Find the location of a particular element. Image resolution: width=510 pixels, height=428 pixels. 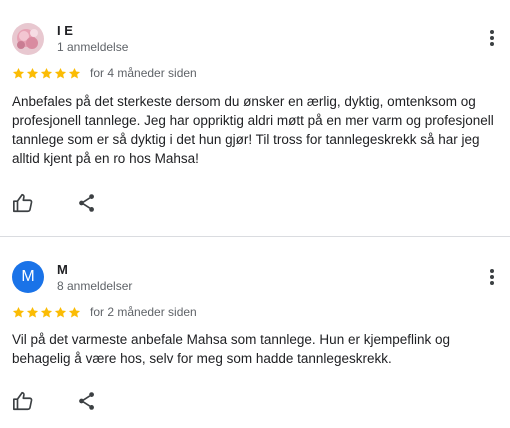

reviewer-review-count: 8 anmeldelser is located at coordinates (95, 286).